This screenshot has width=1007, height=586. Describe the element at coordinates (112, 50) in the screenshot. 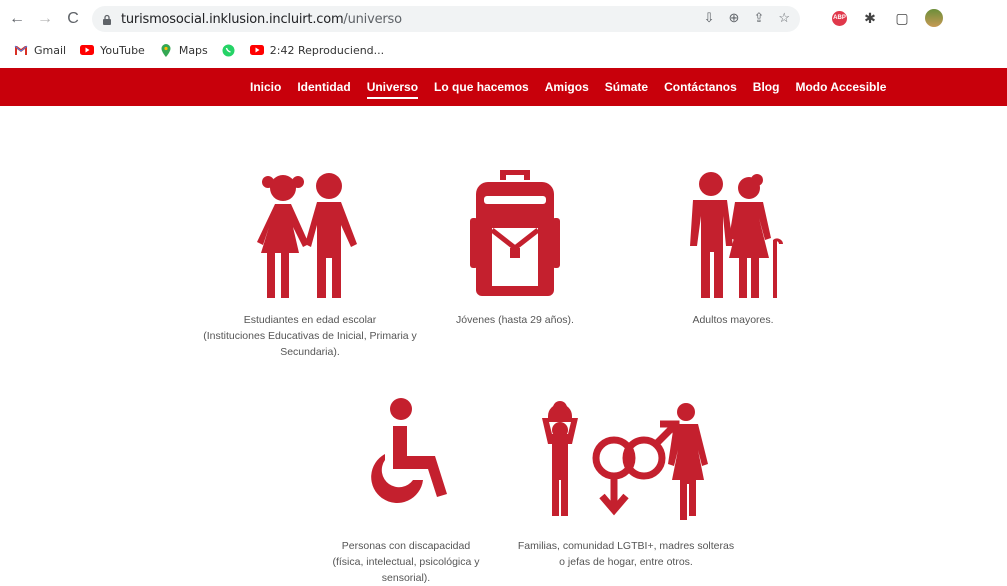

I see `bookmark-youtube: YouTube` at that location.